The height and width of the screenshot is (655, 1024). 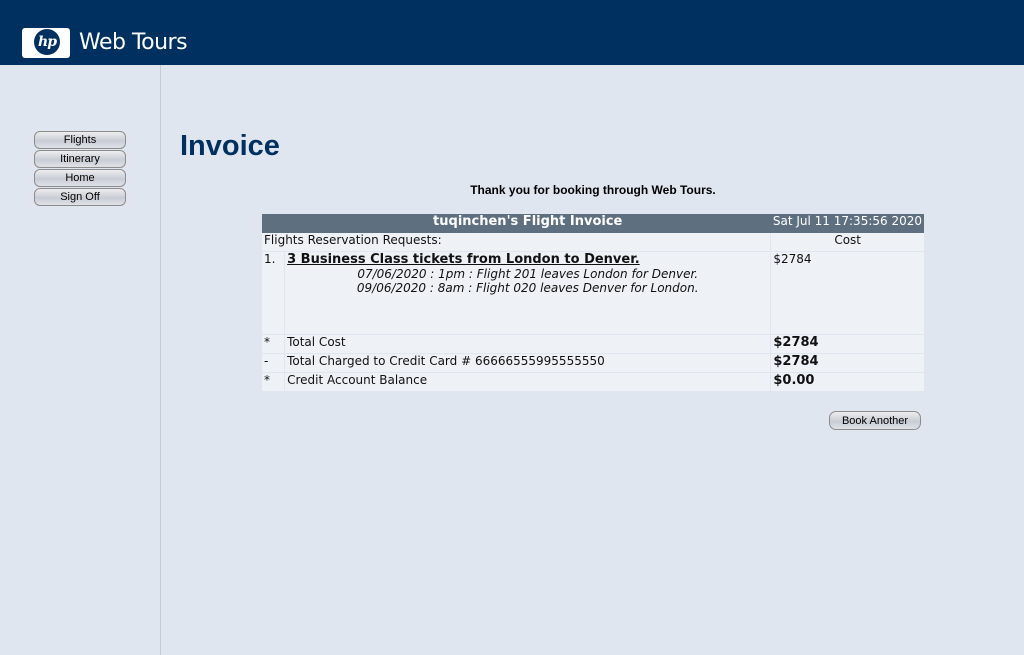 I want to click on requests-label: Flights Reservation Requests:, so click(x=517, y=242).